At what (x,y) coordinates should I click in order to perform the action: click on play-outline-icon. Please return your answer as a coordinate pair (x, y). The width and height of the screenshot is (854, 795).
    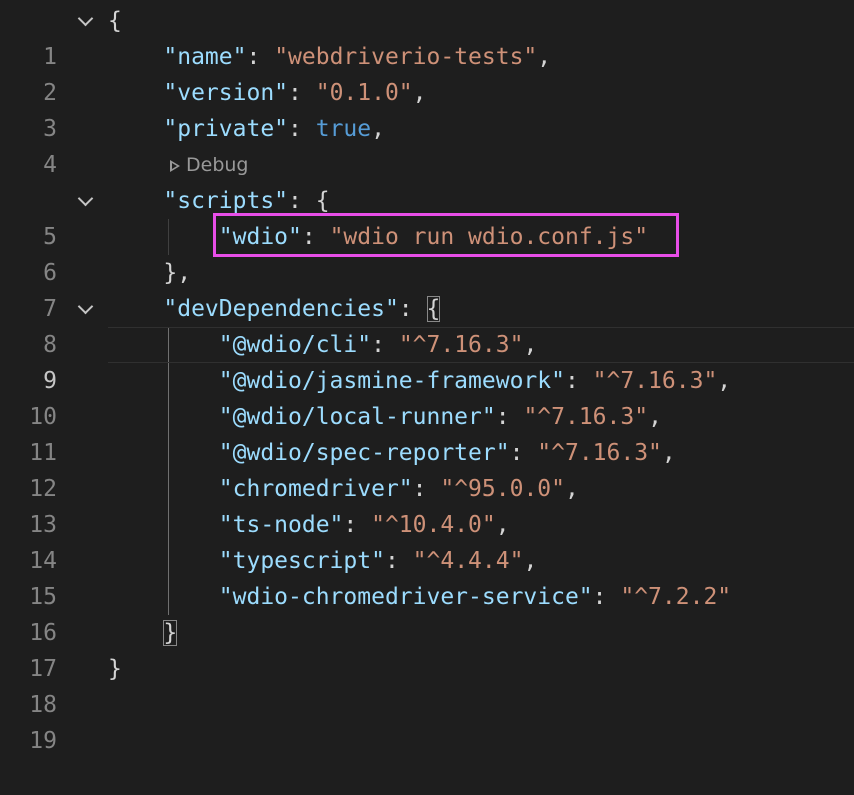
    Looking at the image, I should click on (175, 165).